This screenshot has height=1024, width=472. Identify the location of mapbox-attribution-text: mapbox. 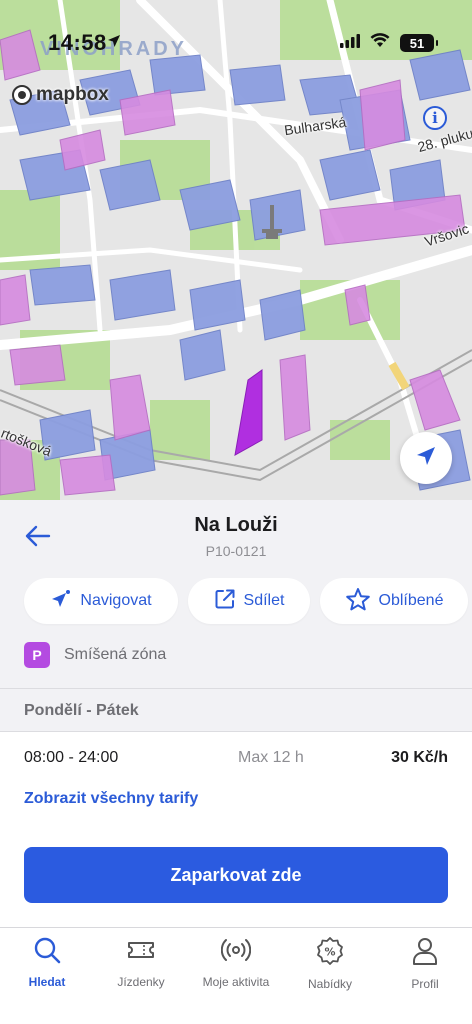
(72, 94).